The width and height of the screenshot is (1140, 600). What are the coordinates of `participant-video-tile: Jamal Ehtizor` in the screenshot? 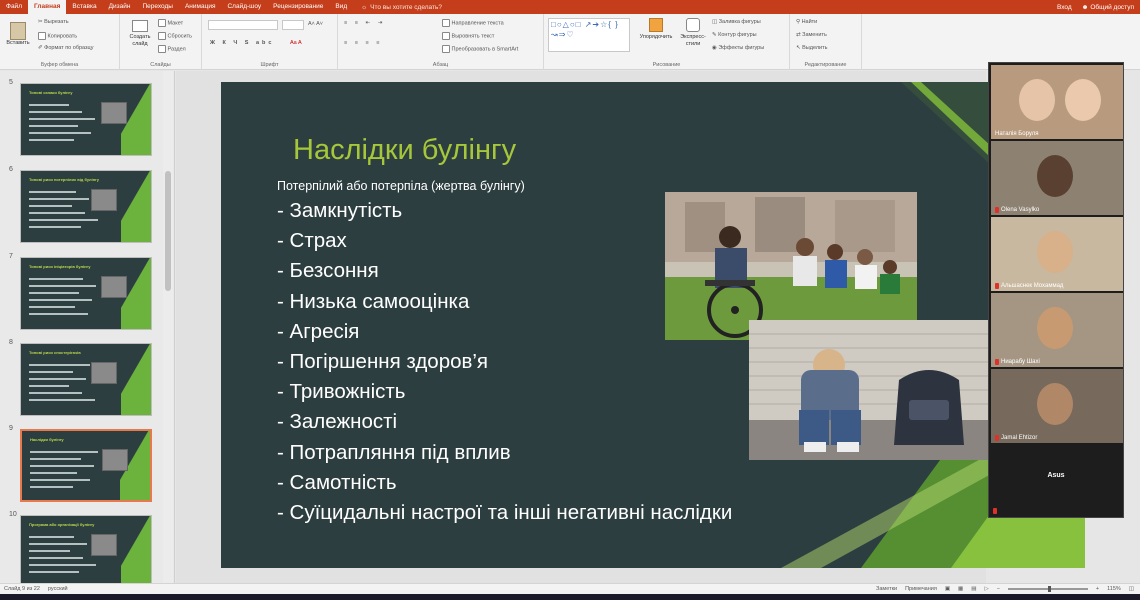 It's located at (1057, 406).